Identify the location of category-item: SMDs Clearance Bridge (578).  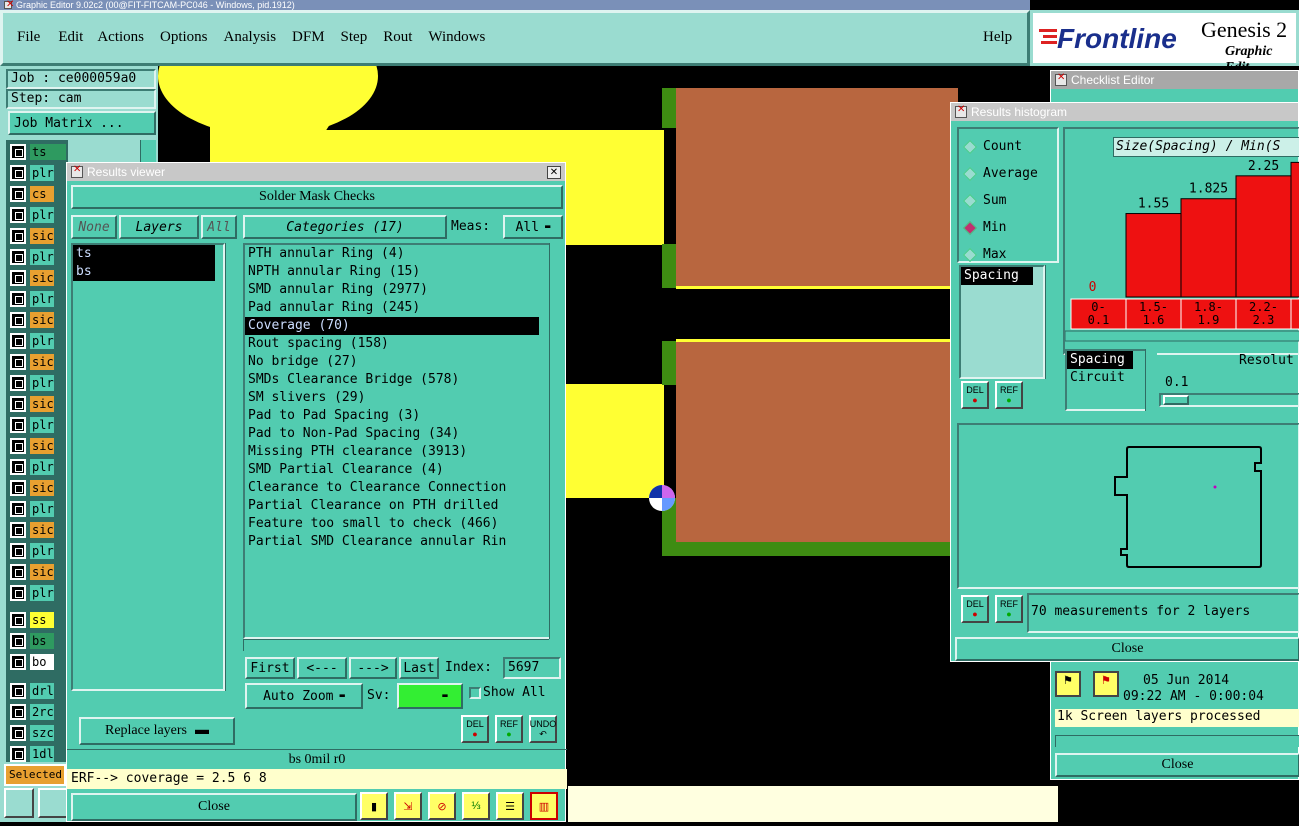
(397, 380).